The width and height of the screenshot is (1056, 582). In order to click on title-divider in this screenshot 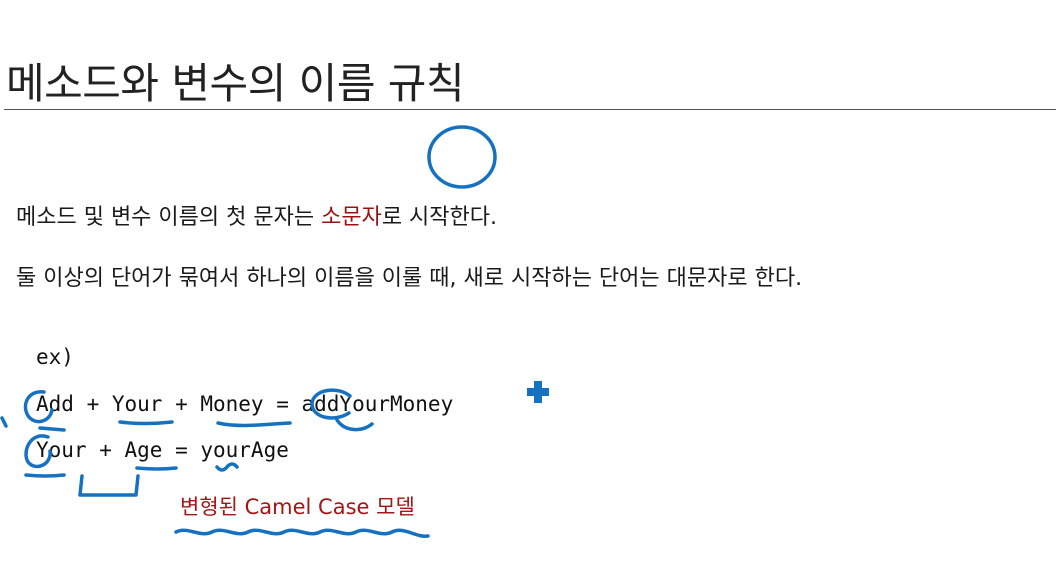, I will do `click(530, 109)`.